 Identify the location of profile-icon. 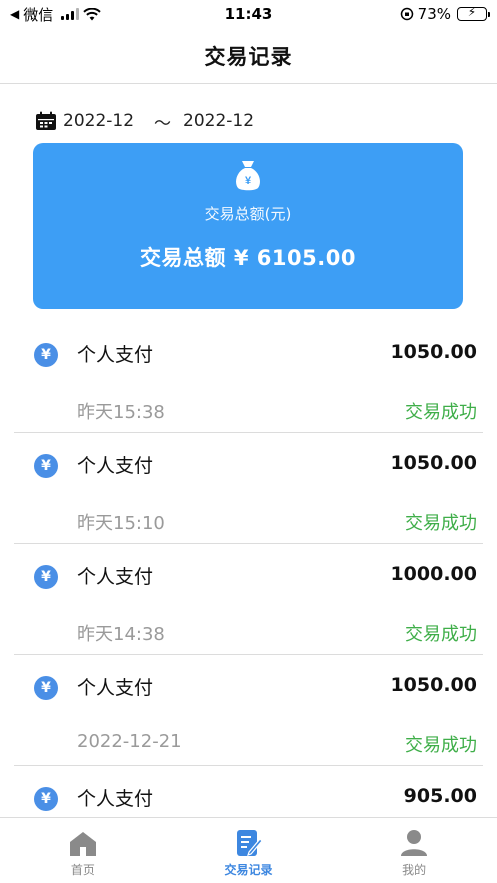
(414, 843).